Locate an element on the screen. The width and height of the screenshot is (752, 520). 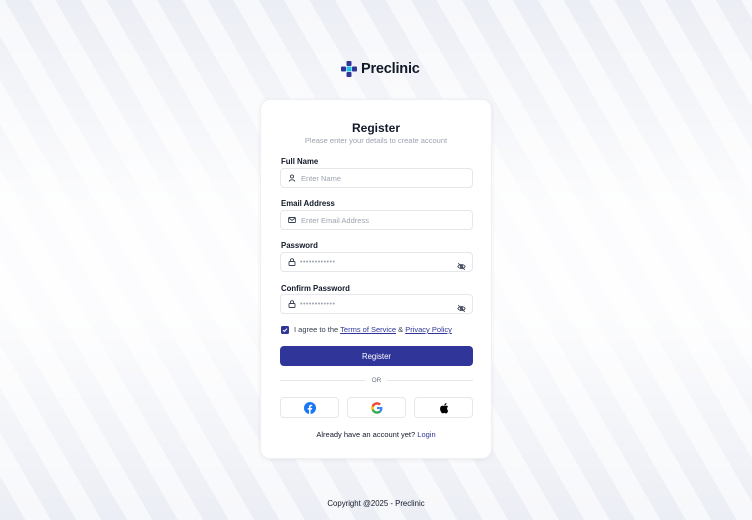
agree-checkbox is located at coordinates (285, 329).